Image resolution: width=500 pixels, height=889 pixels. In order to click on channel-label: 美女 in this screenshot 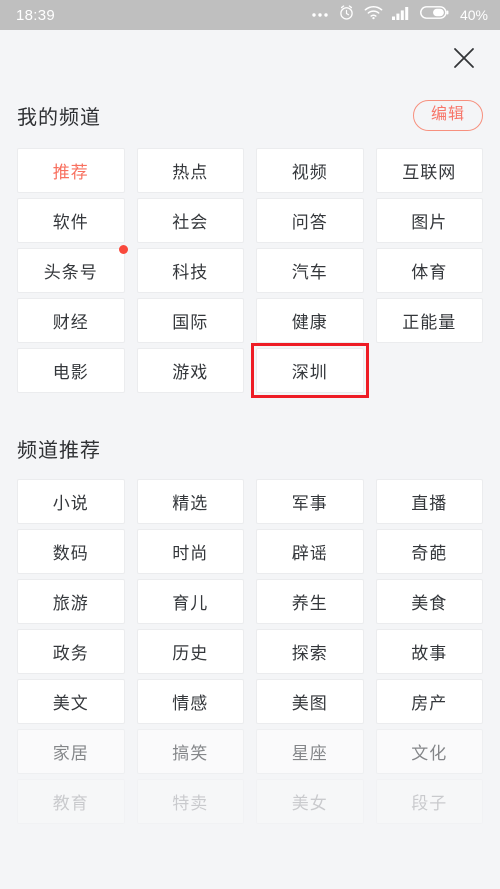, I will do `click(309, 803)`.